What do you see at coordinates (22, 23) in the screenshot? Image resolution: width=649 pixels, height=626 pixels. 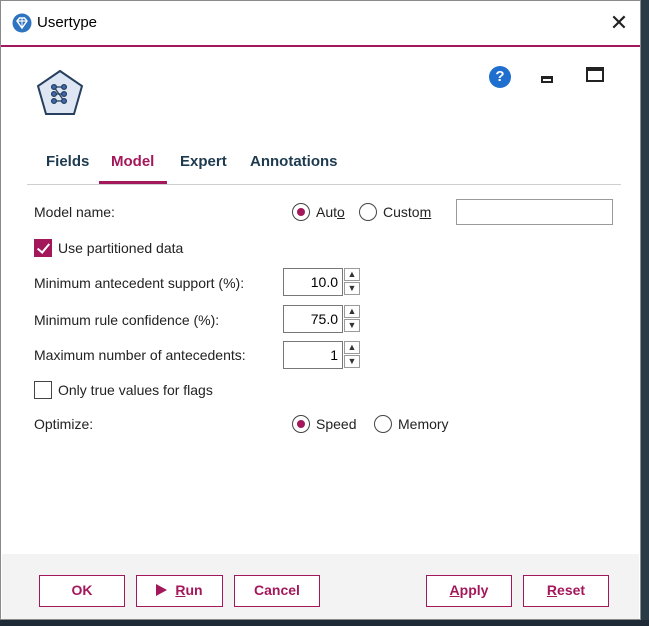 I see `node-diamond-icon` at bounding box center [22, 23].